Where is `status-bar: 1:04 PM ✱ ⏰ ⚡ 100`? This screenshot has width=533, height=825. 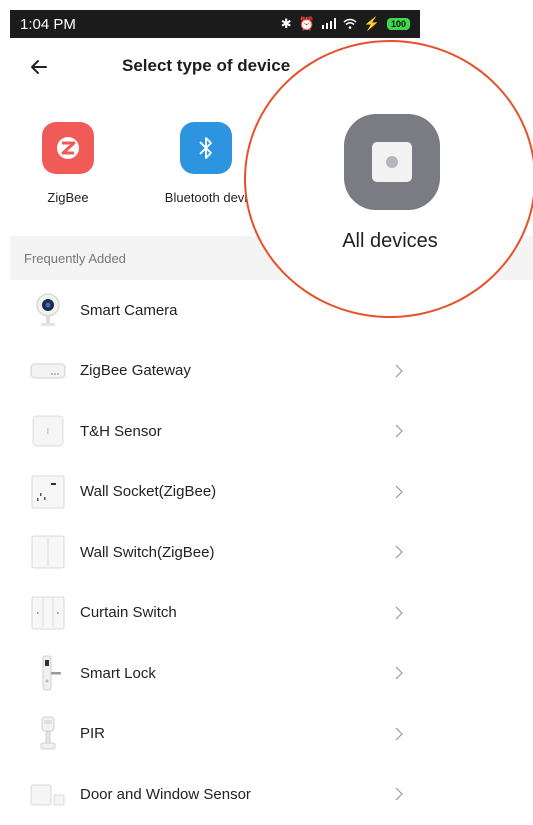
status-bar: 1:04 PM ✱ ⏰ ⚡ 100 is located at coordinates (215, 24).